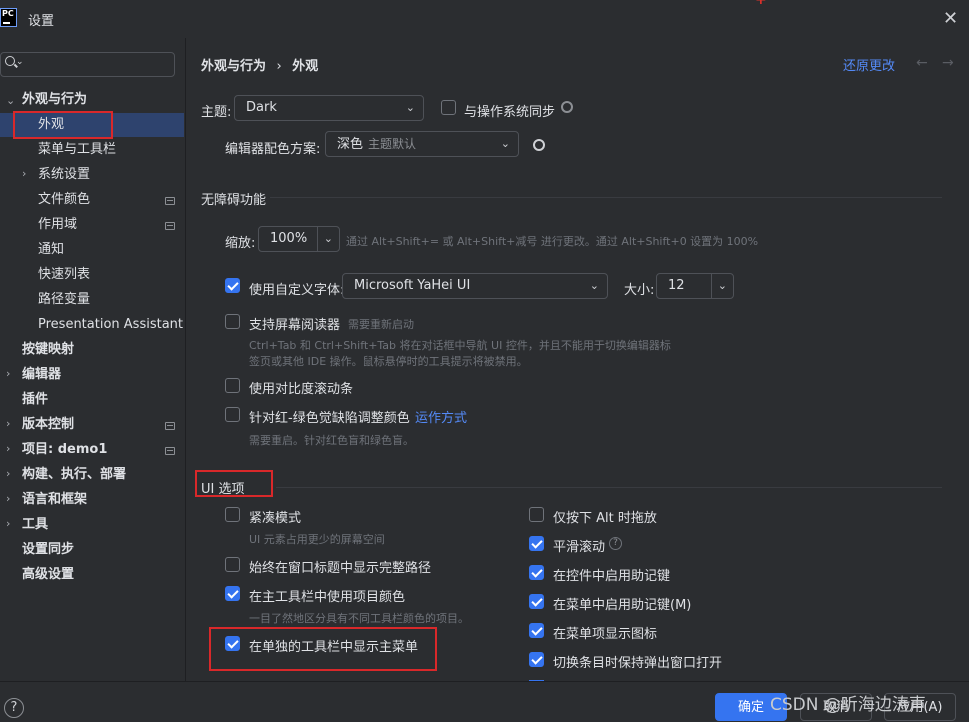 Image resolution: width=969 pixels, height=722 pixels. Describe the element at coordinates (536, 630) in the screenshot. I see `menu-icons-checkbox` at that location.